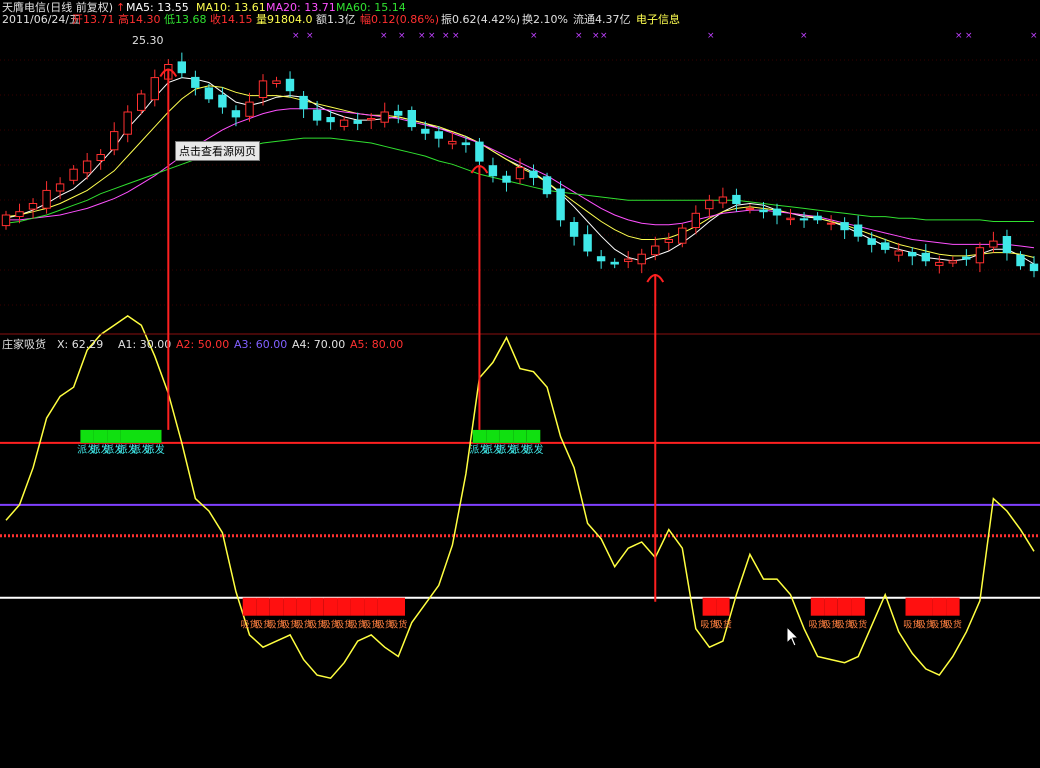 The width and height of the screenshot is (1040, 768). I want to click on sector-label: 电子信息, so click(658, 19).